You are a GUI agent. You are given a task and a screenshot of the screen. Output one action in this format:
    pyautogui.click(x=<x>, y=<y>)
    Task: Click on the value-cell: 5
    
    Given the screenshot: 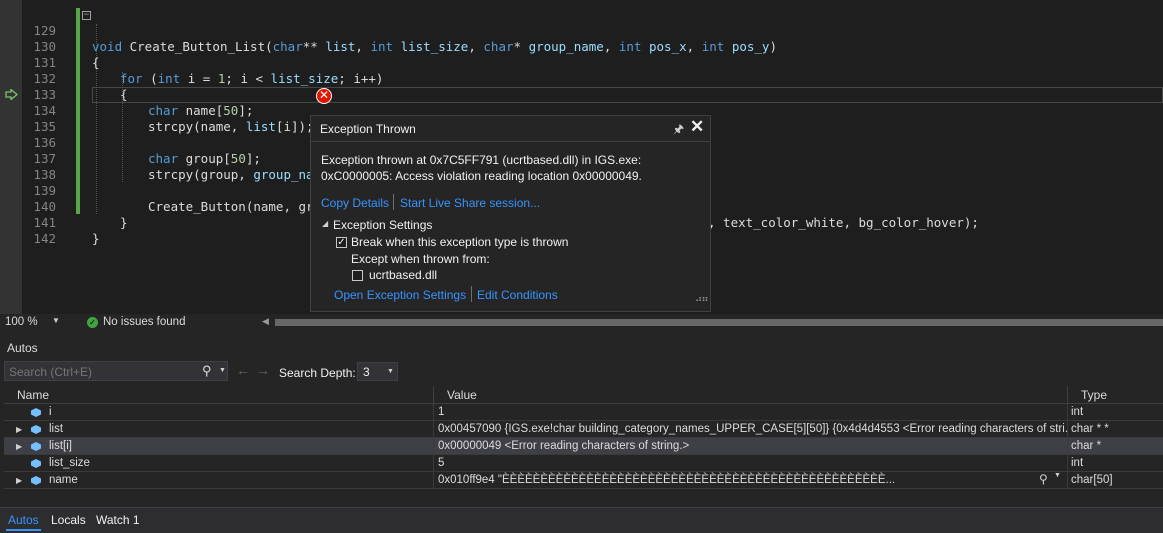 What is the action you would take?
    pyautogui.click(x=751, y=463)
    